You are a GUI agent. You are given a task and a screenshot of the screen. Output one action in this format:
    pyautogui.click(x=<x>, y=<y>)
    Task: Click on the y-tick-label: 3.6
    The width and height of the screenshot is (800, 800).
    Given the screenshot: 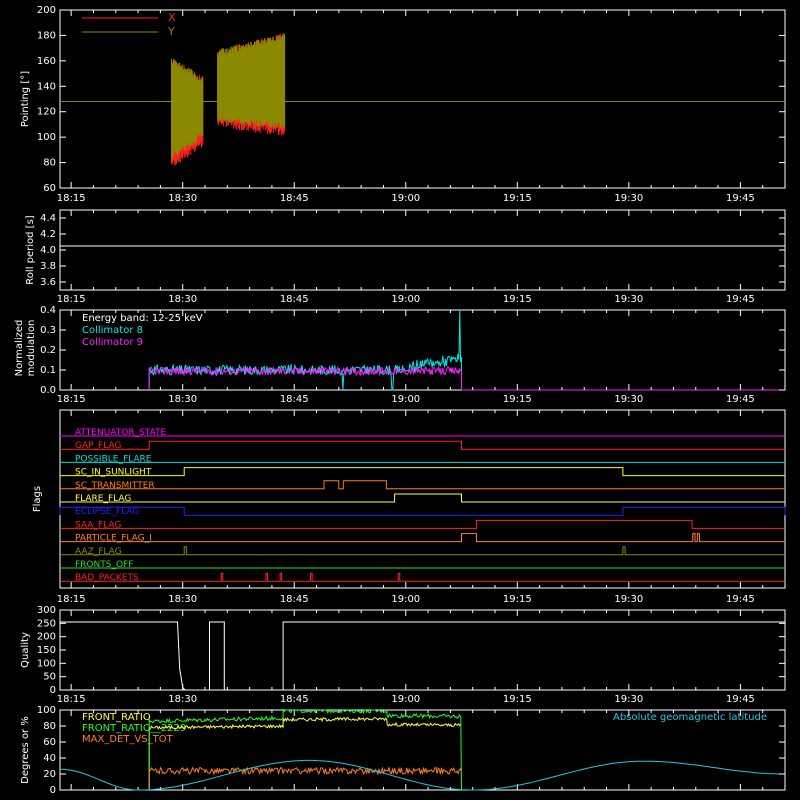 What is the action you would take?
    pyautogui.click(x=48, y=282)
    